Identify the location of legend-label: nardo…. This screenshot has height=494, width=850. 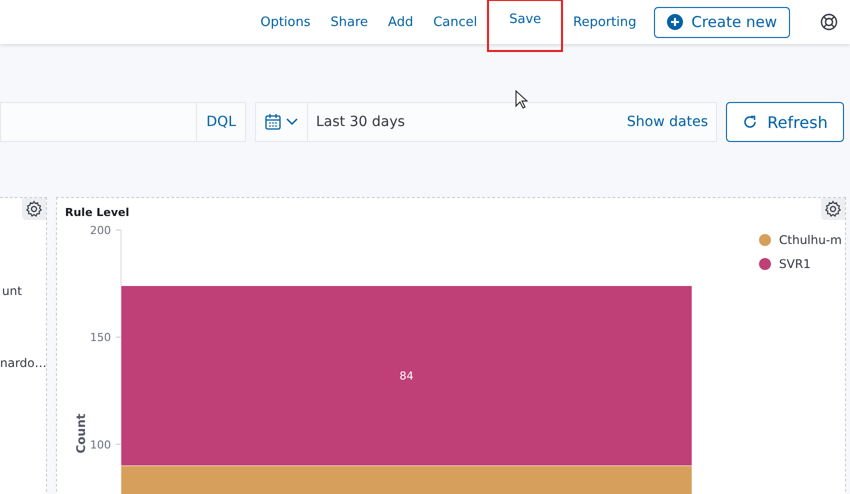
(23, 363).